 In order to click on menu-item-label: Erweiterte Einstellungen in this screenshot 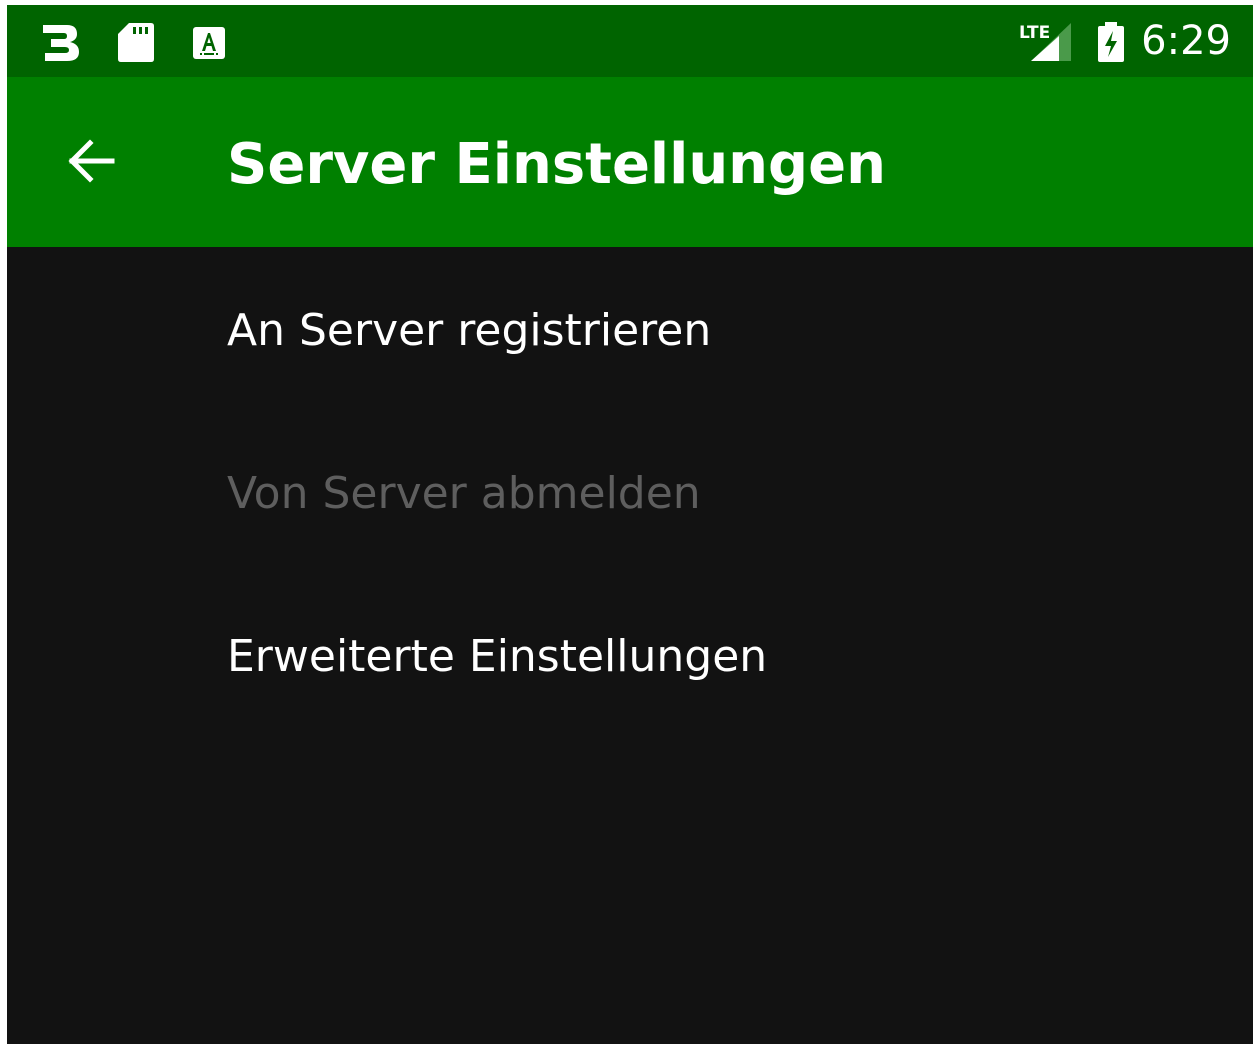, I will do `click(497, 656)`.